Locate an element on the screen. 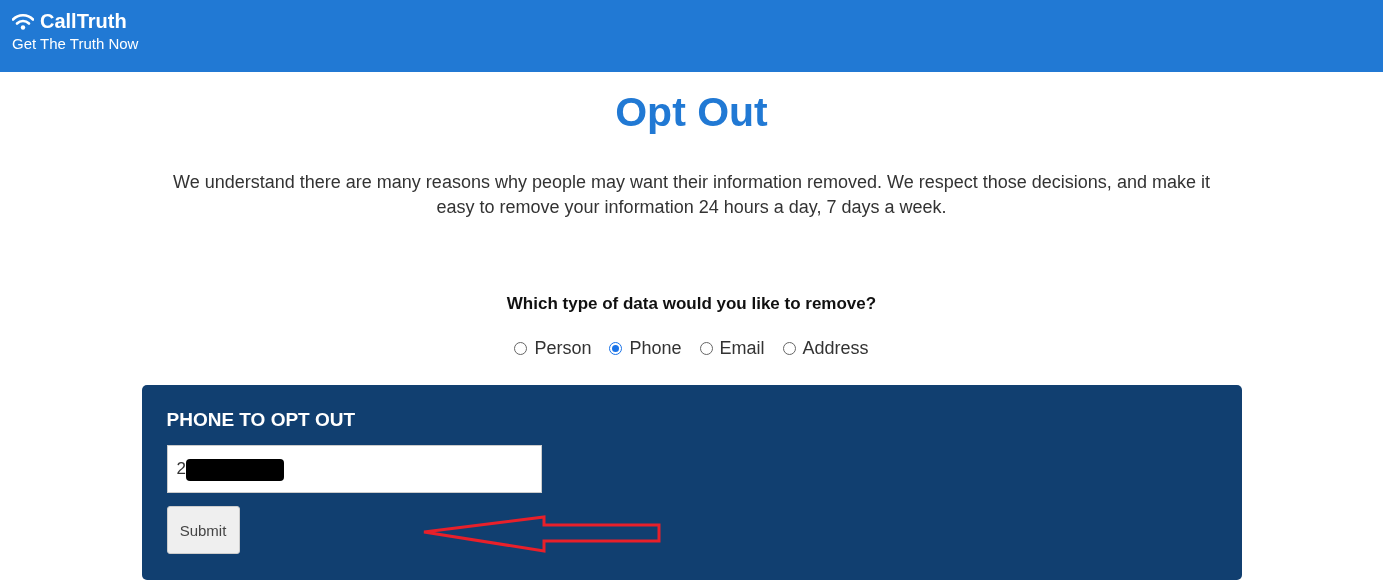 The image size is (1383, 582). submit-button: Submit is located at coordinates (203, 530).